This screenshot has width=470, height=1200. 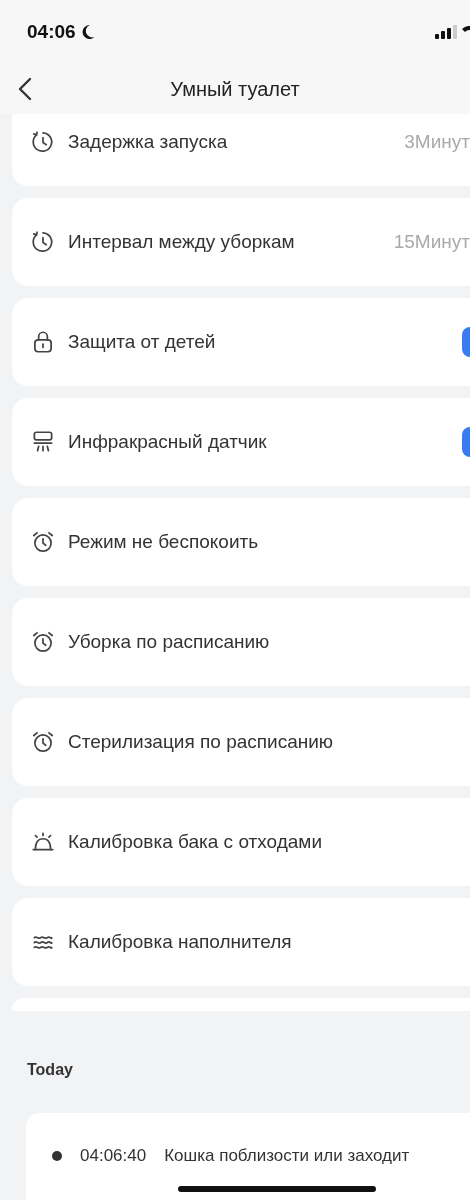 What do you see at coordinates (51, 31) in the screenshot?
I see `status-time: 04:06` at bounding box center [51, 31].